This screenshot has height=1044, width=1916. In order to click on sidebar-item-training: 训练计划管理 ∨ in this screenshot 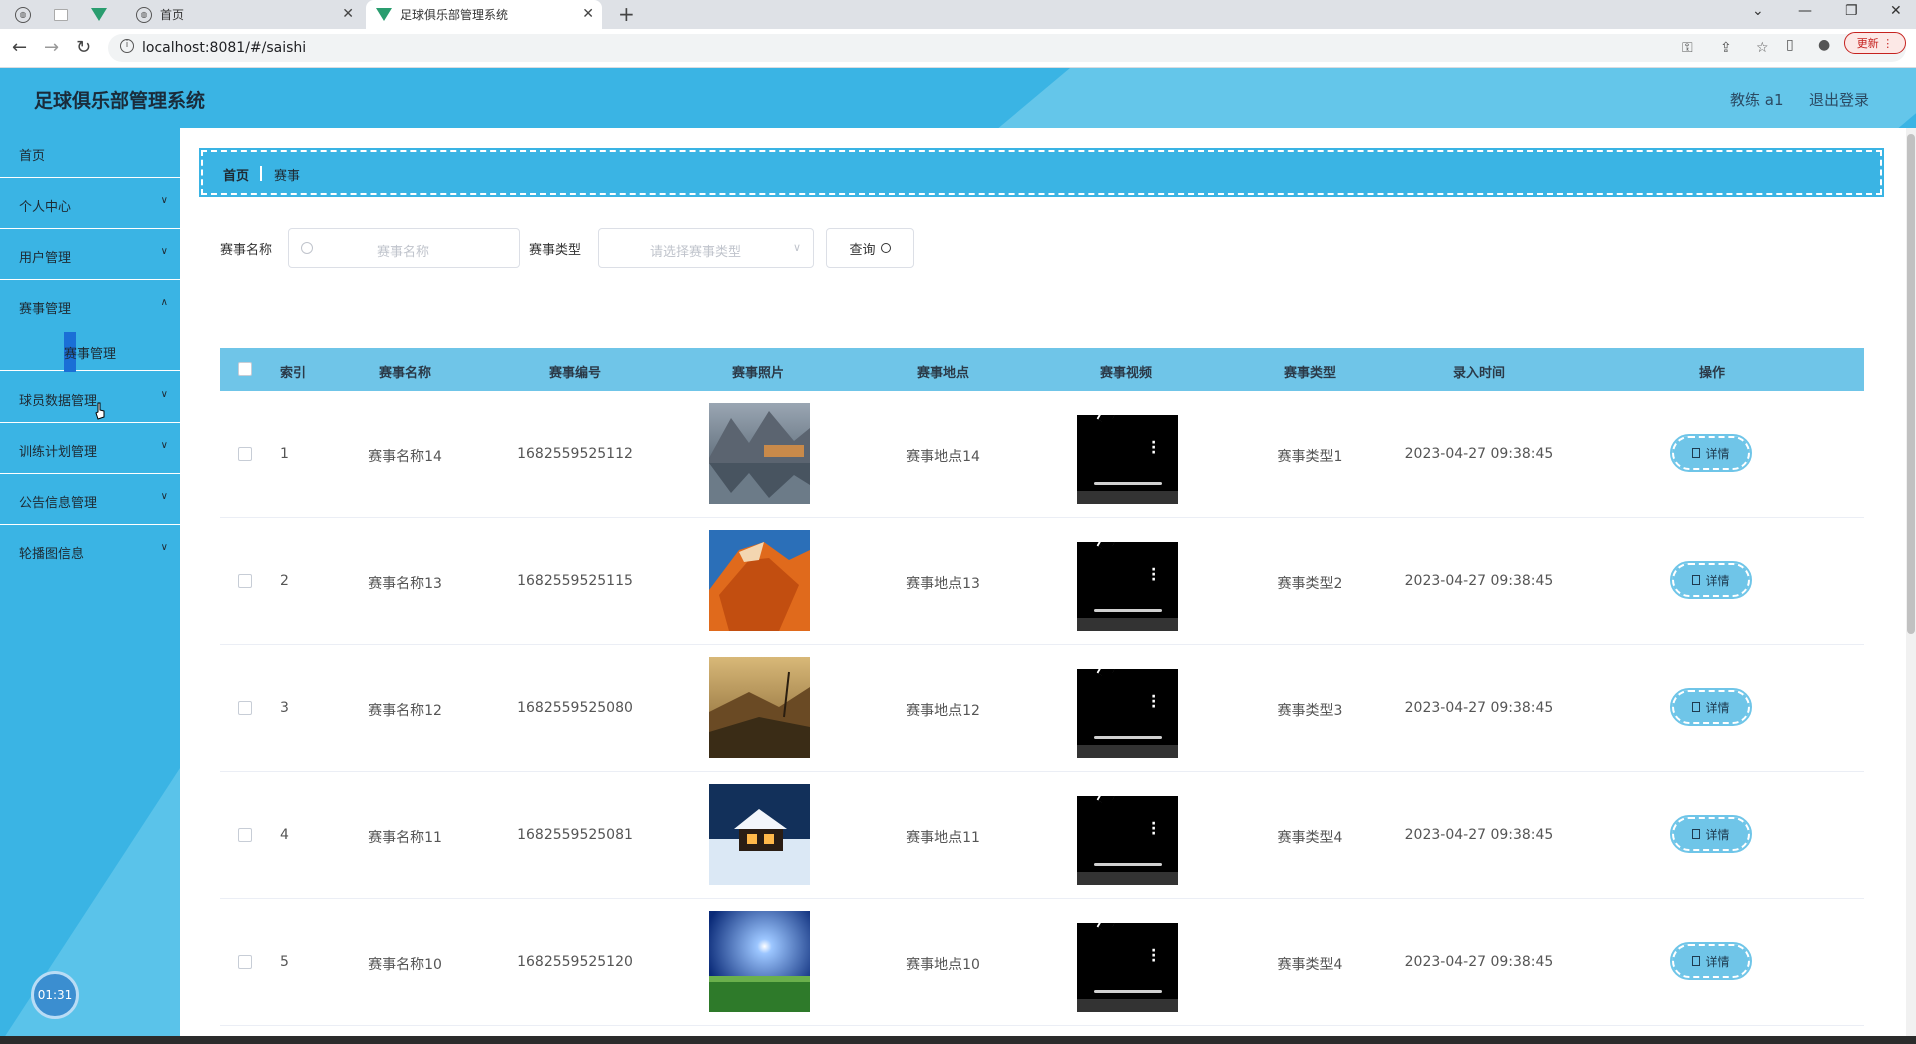, I will do `click(90, 449)`.